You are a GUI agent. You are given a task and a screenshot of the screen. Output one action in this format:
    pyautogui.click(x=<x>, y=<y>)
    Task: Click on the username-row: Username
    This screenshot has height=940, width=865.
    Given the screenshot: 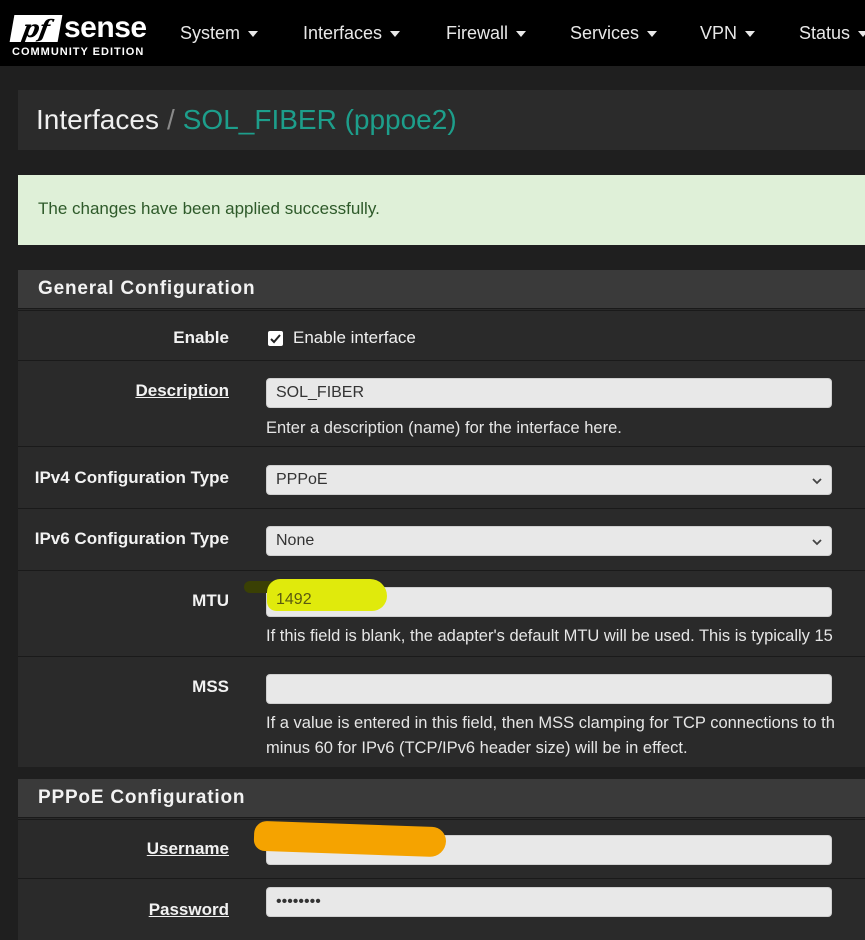 What is the action you would take?
    pyautogui.click(x=441, y=848)
    